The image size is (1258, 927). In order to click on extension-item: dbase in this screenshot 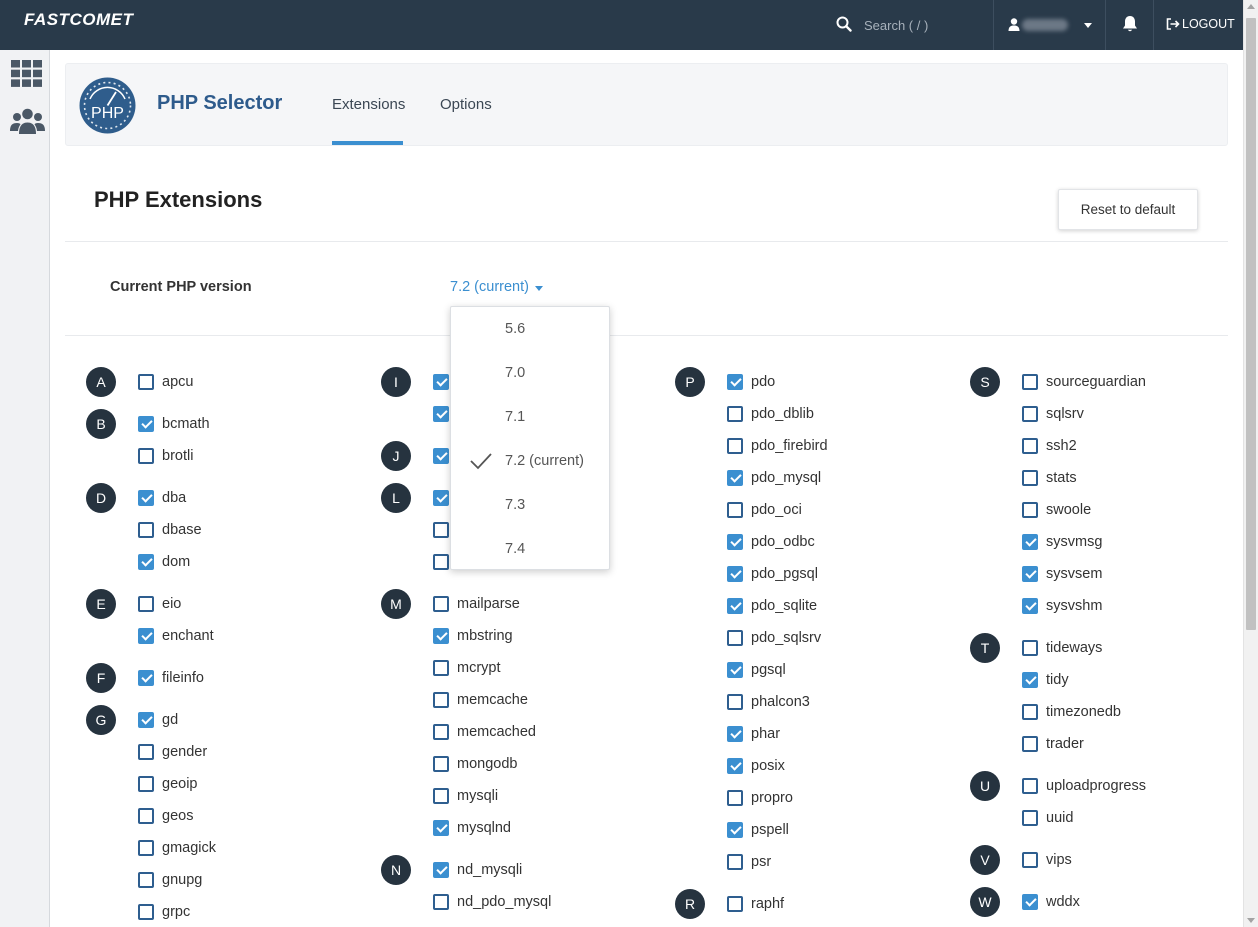, I will do `click(170, 530)`.